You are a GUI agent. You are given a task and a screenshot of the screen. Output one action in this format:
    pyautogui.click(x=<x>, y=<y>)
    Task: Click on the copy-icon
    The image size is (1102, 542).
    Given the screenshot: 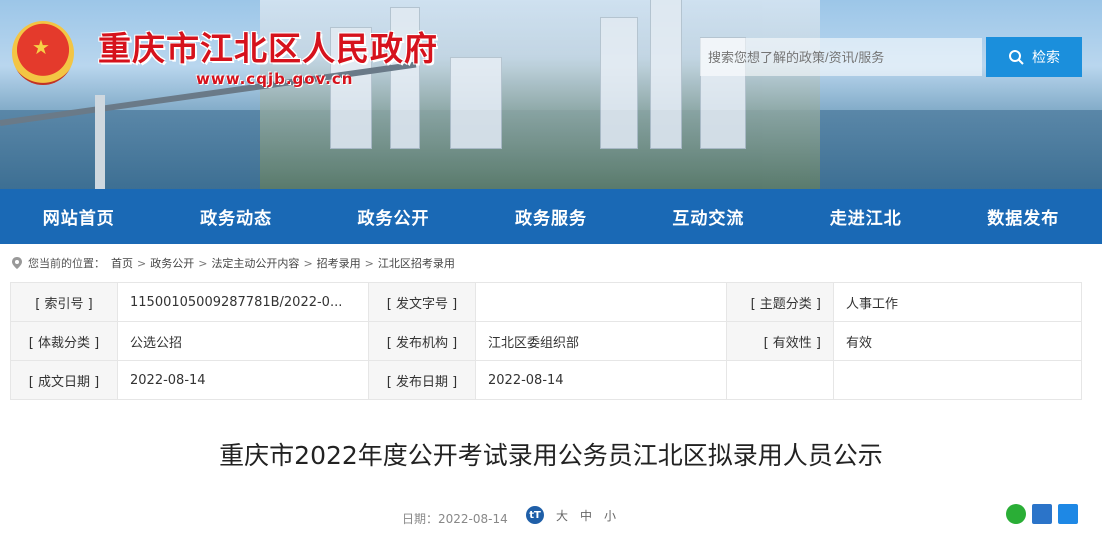 What is the action you would take?
    pyautogui.click(x=1068, y=514)
    